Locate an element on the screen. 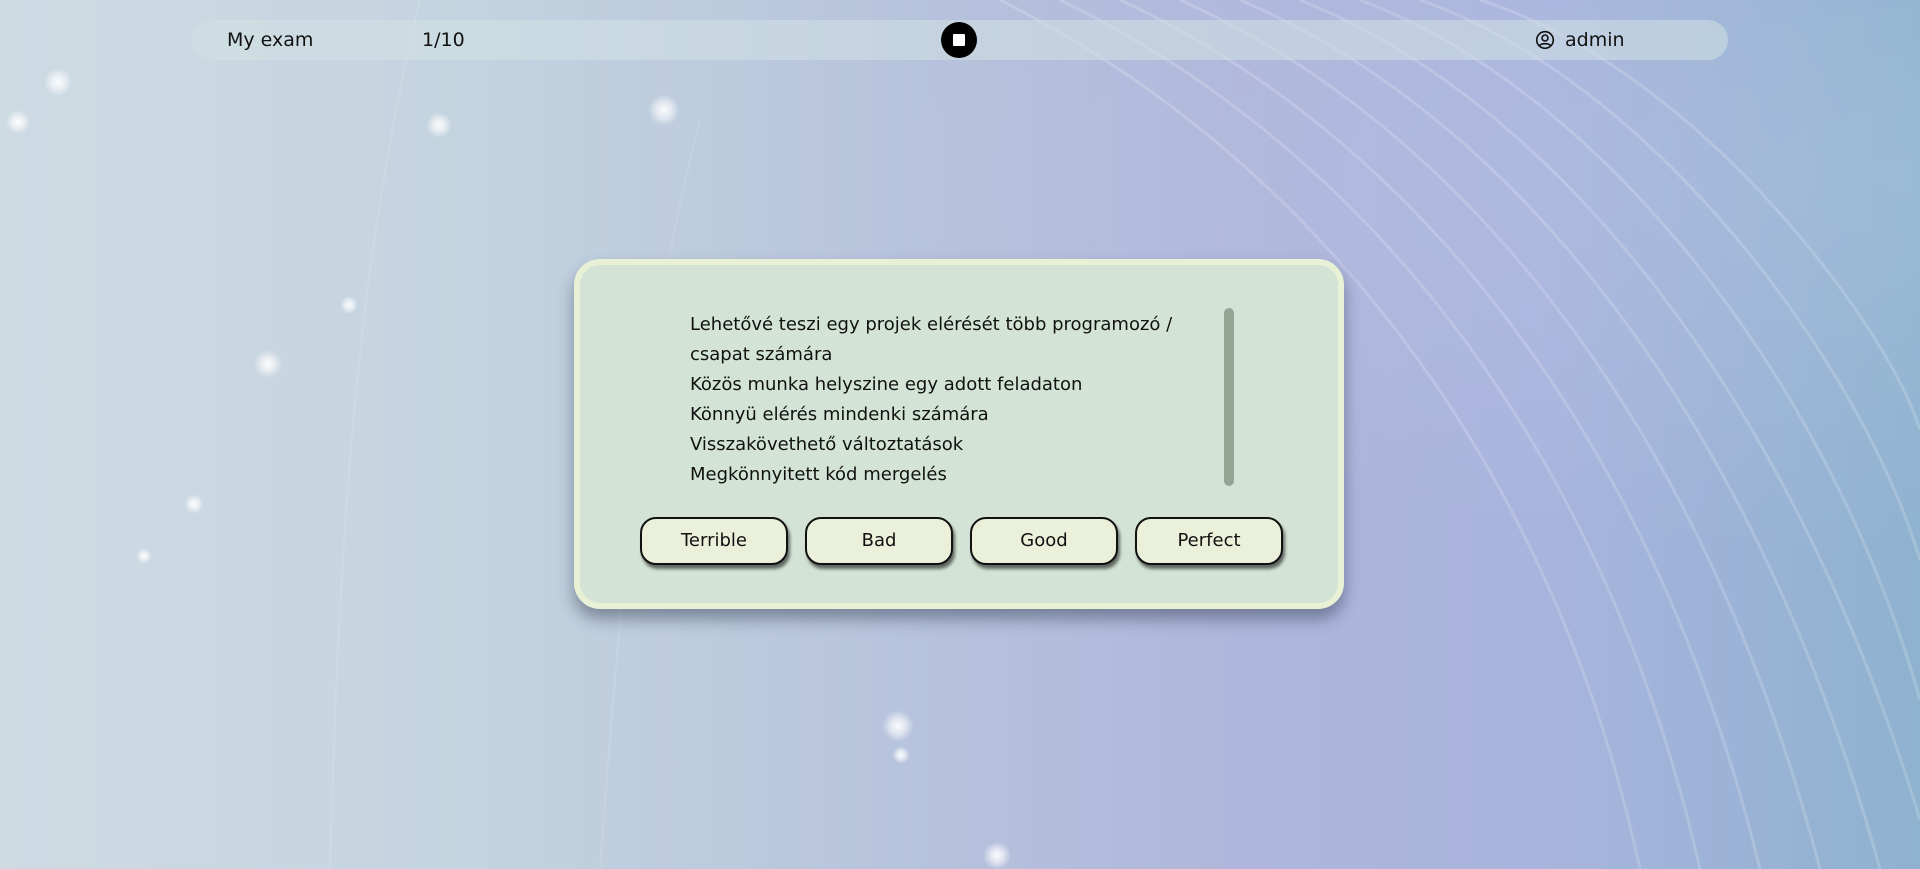 The width and height of the screenshot is (1920, 869). answer-line: Megkönnyitett kód mergelés is located at coordinates (818, 474).